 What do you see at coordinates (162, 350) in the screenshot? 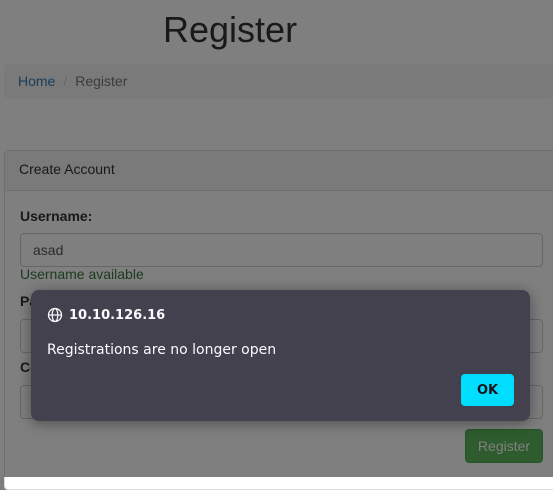
I see `dialog-message: Registrations are no longer open` at bounding box center [162, 350].